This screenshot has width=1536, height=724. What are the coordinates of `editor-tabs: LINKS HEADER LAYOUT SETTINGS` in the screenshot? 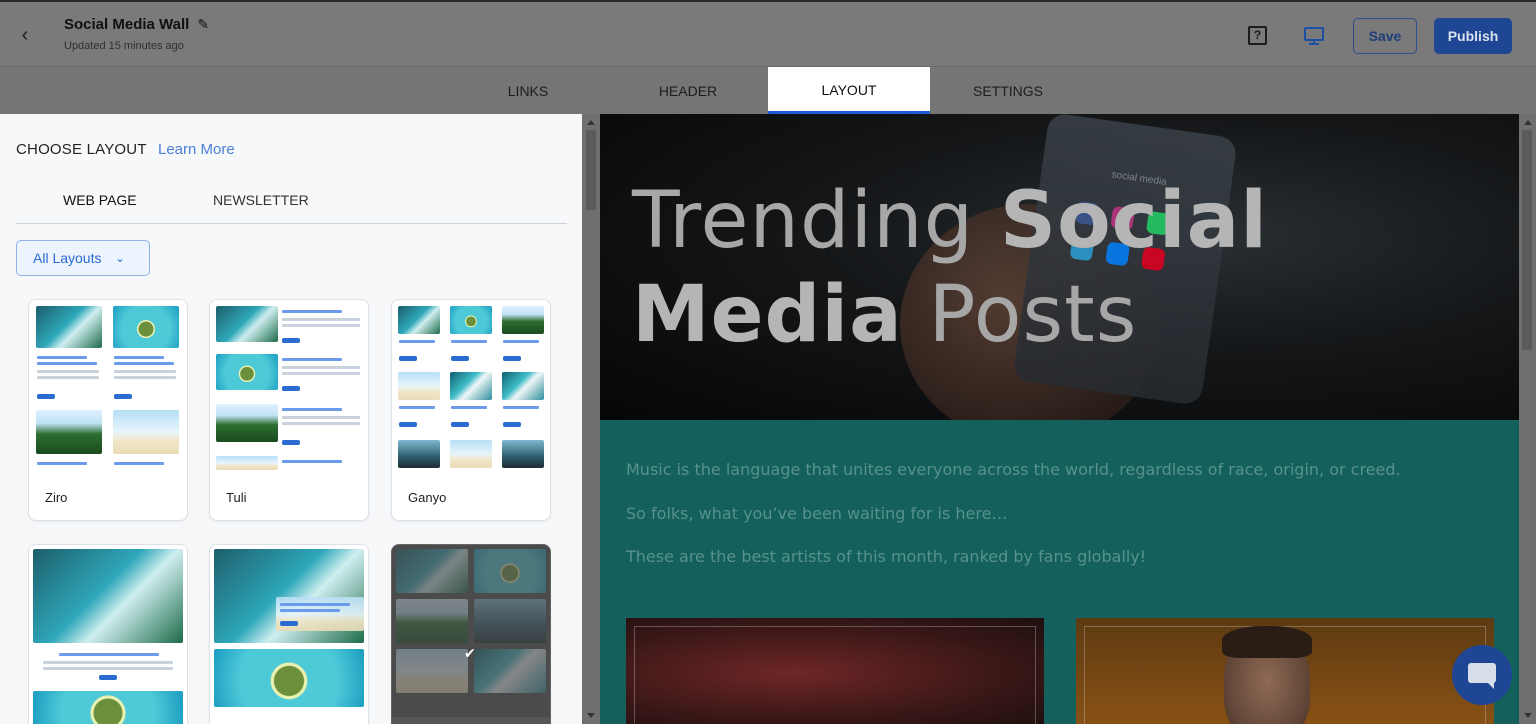 It's located at (768, 90).